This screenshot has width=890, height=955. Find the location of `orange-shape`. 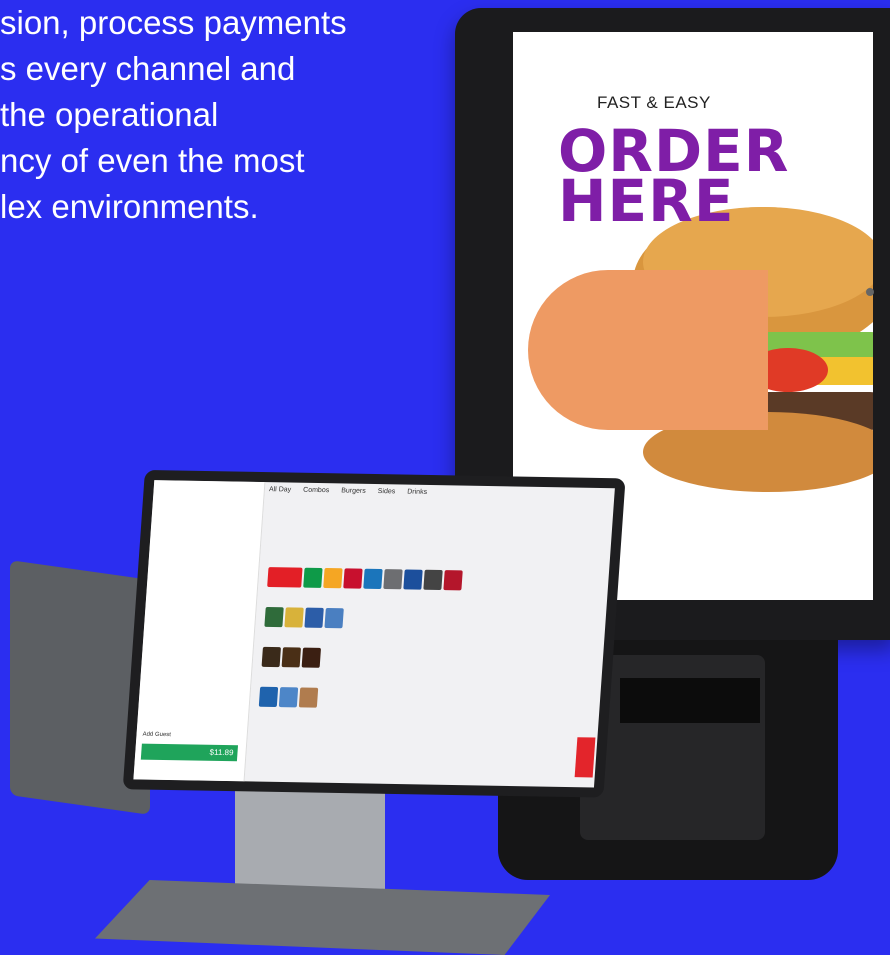

orange-shape is located at coordinates (648, 350).